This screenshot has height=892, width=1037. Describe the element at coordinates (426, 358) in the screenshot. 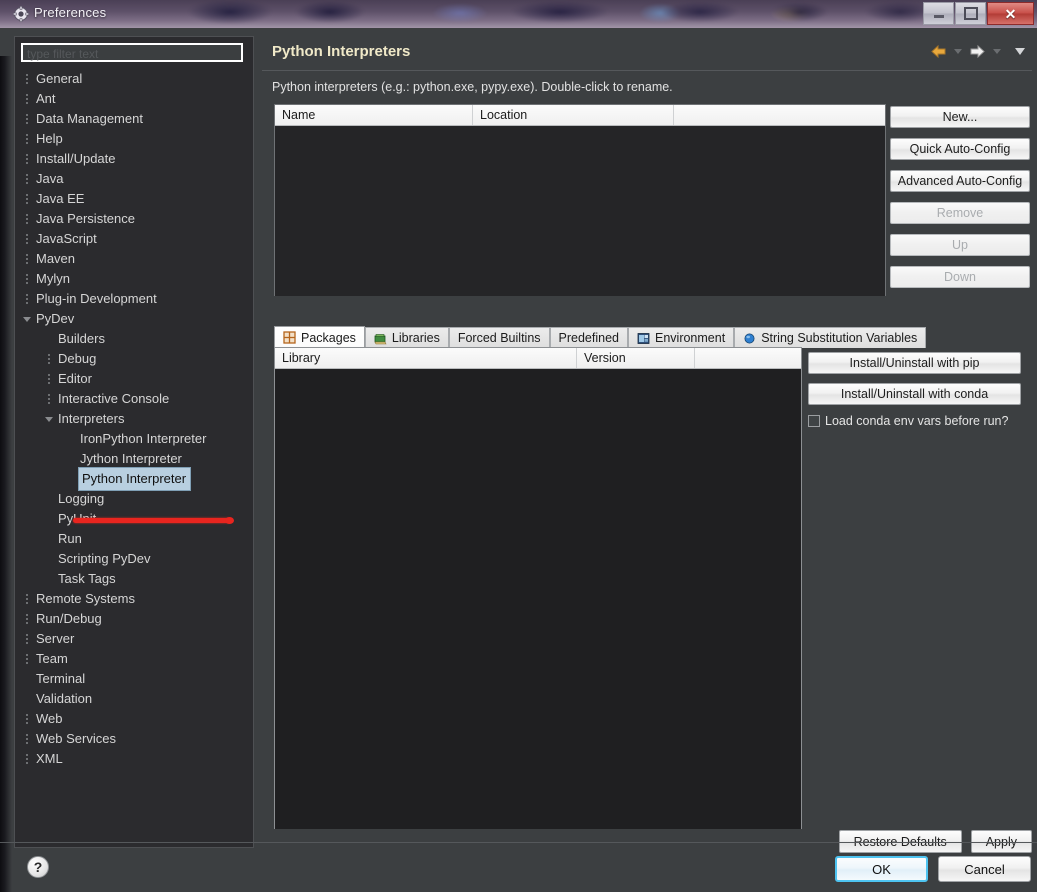

I see `column-header-library: Library` at that location.